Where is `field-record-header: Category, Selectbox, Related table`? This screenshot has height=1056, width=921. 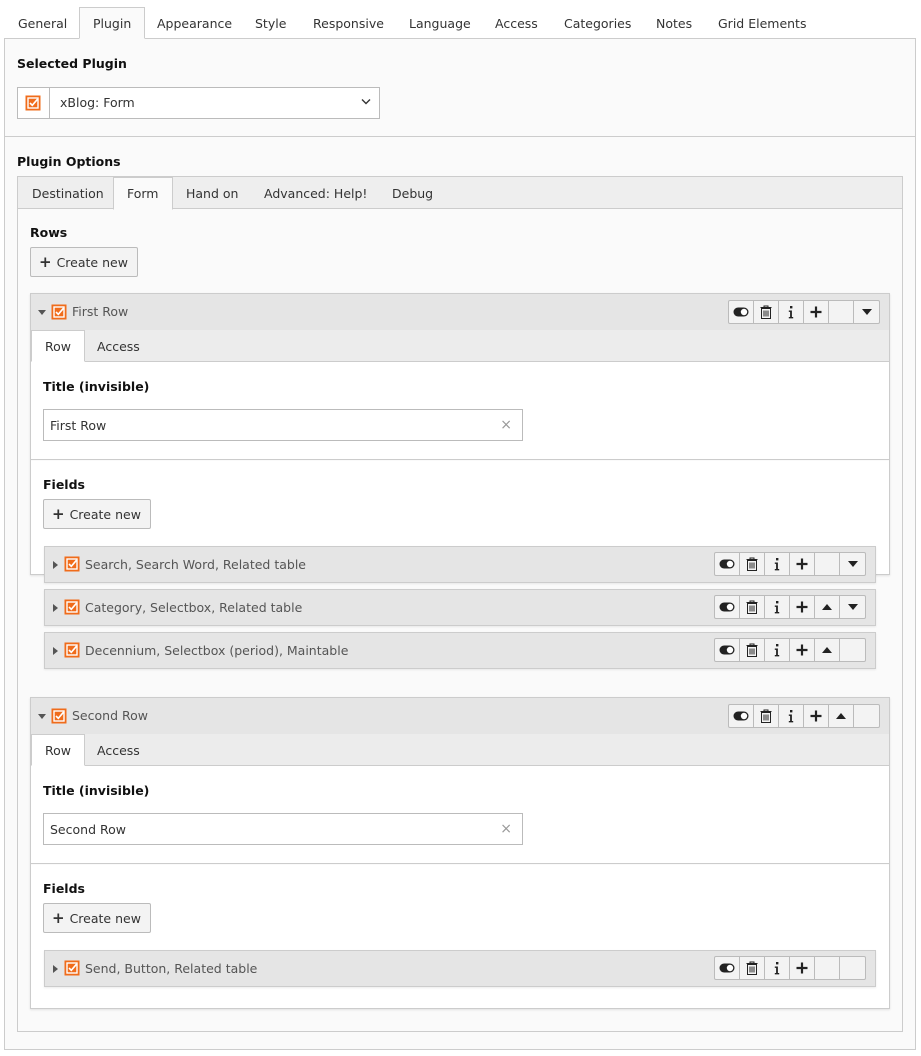
field-record-header: Category, Selectbox, Related table is located at coordinates (460, 607).